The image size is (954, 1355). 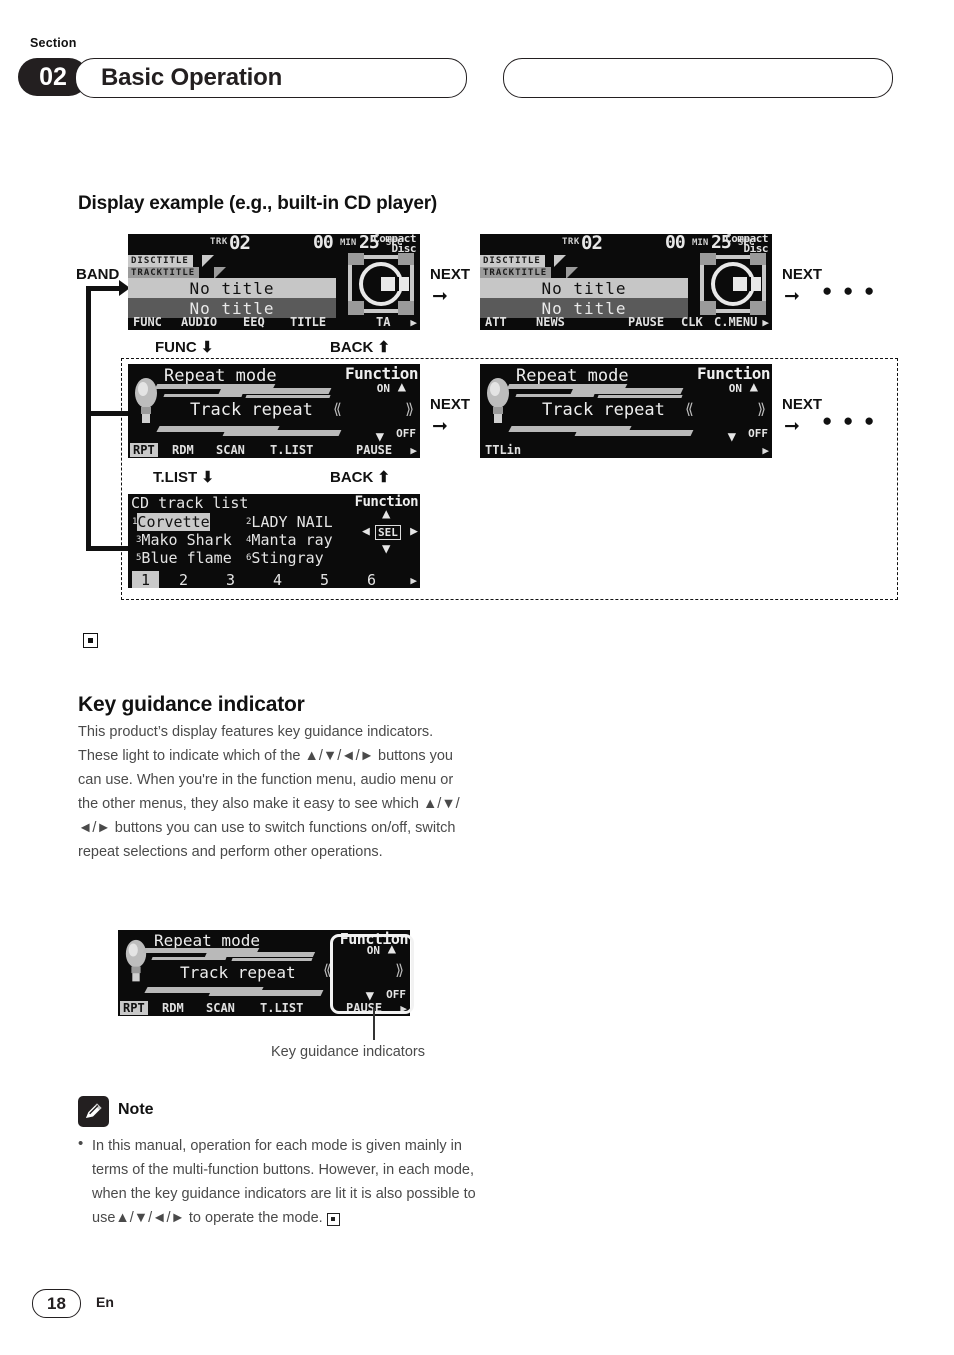 What do you see at coordinates (184, 540) in the screenshot?
I see `tracklist-item-3: 3Mako Shark` at bounding box center [184, 540].